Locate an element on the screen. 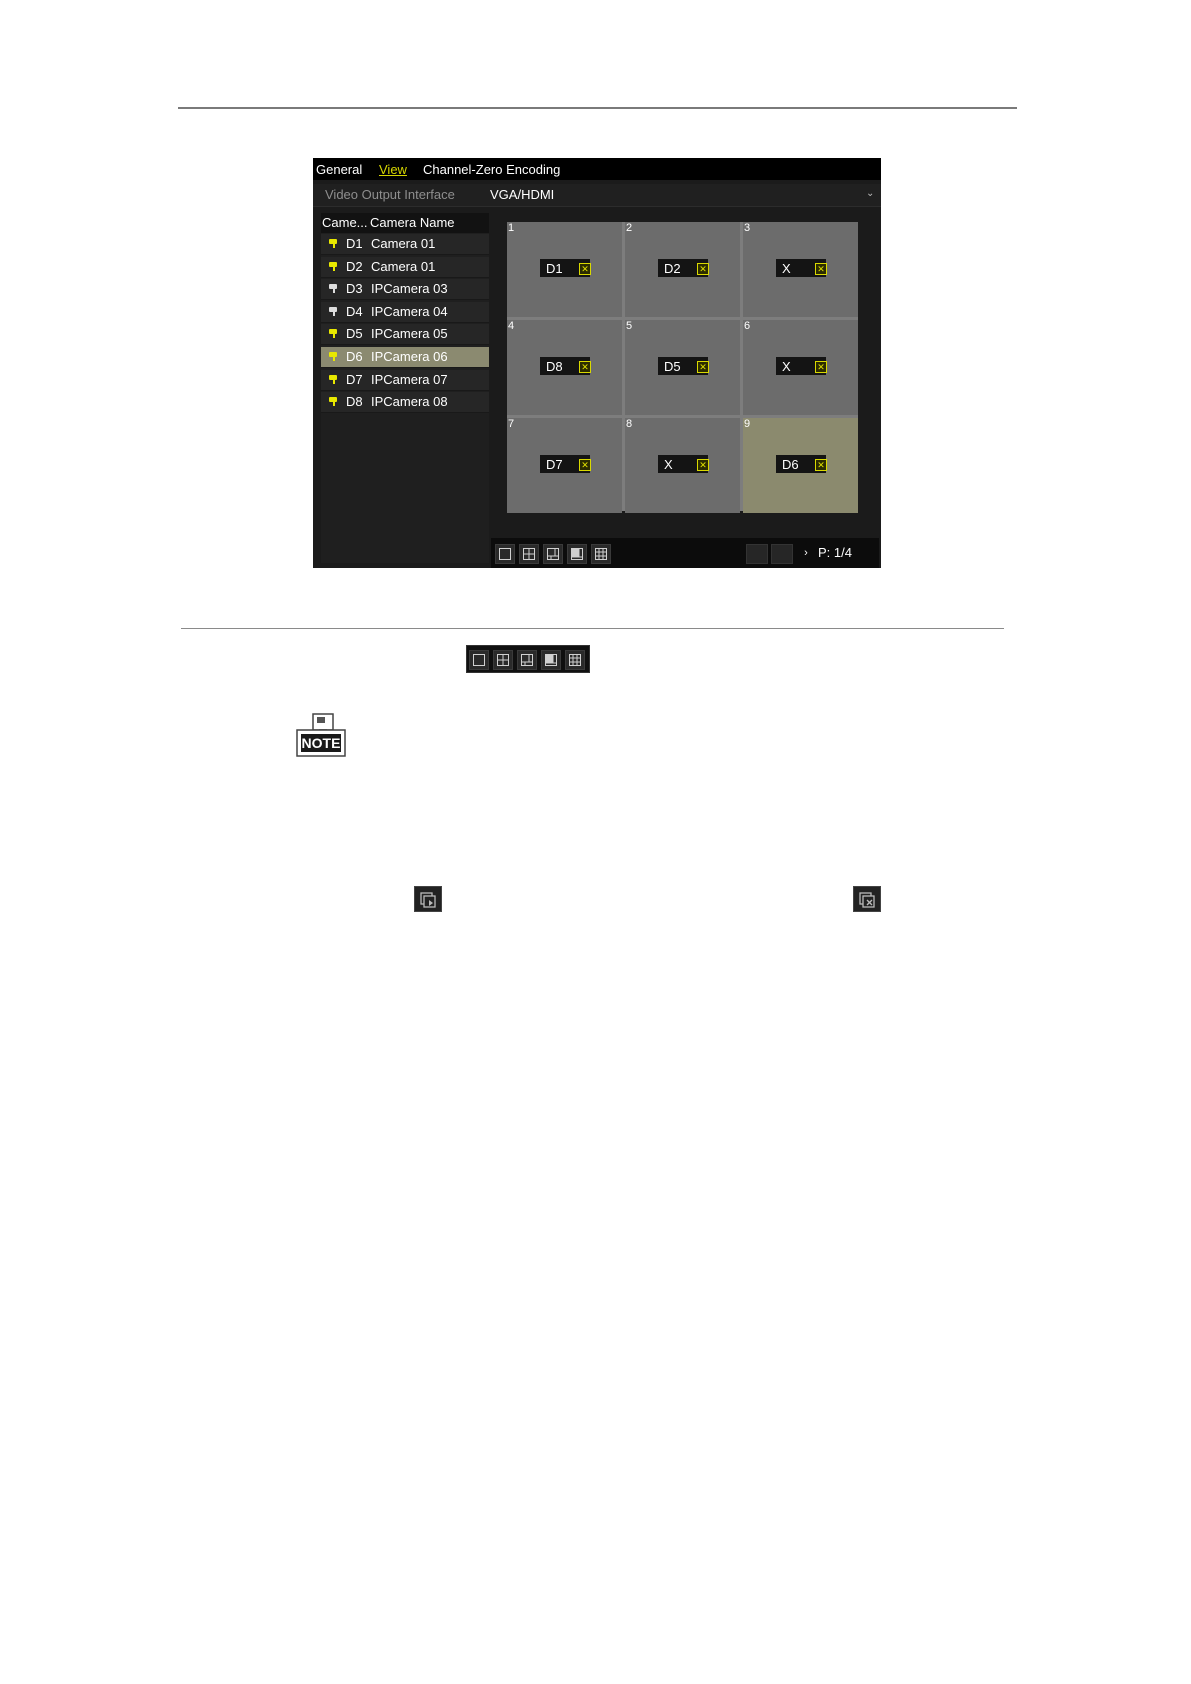 This screenshot has height=1684, width=1191. camera-row: D5 IPCamera 05 is located at coordinates (405, 335).